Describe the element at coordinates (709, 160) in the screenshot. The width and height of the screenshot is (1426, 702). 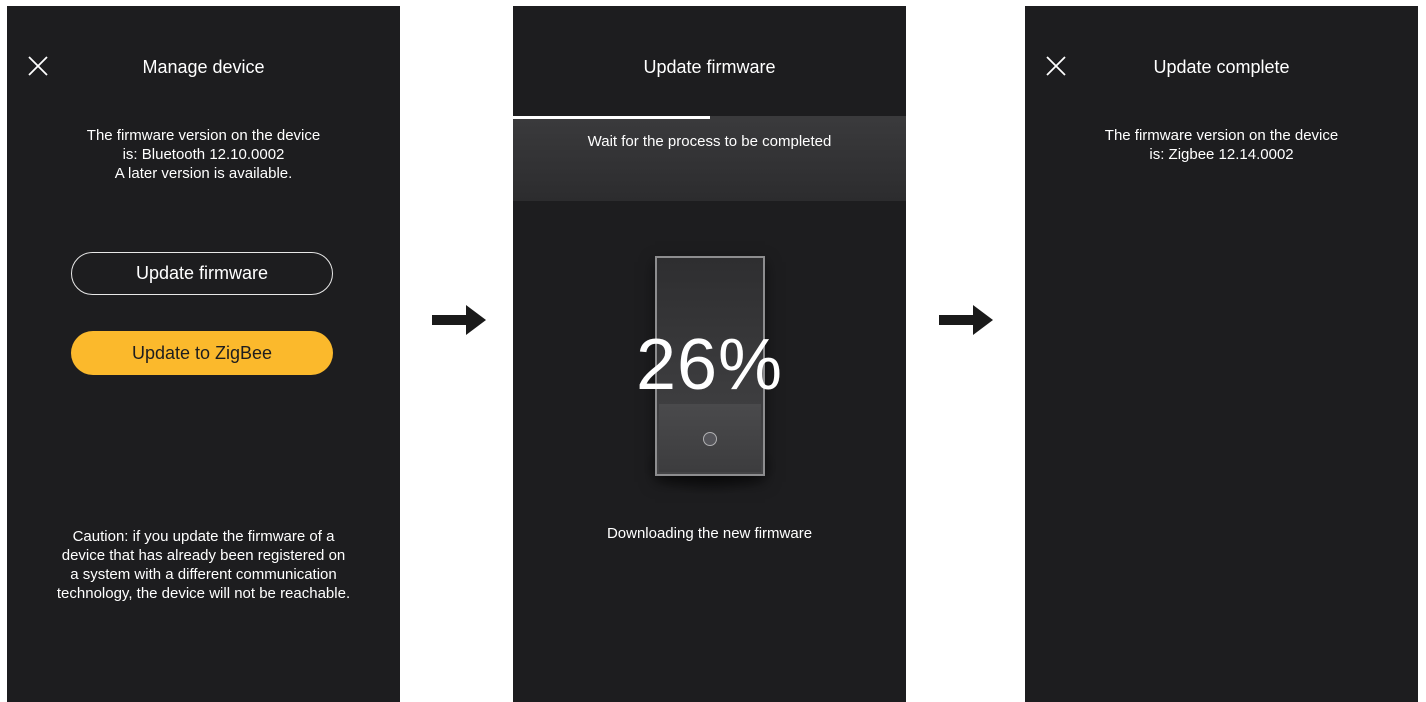
I see `status-banner: Wait for the process to be completed` at that location.